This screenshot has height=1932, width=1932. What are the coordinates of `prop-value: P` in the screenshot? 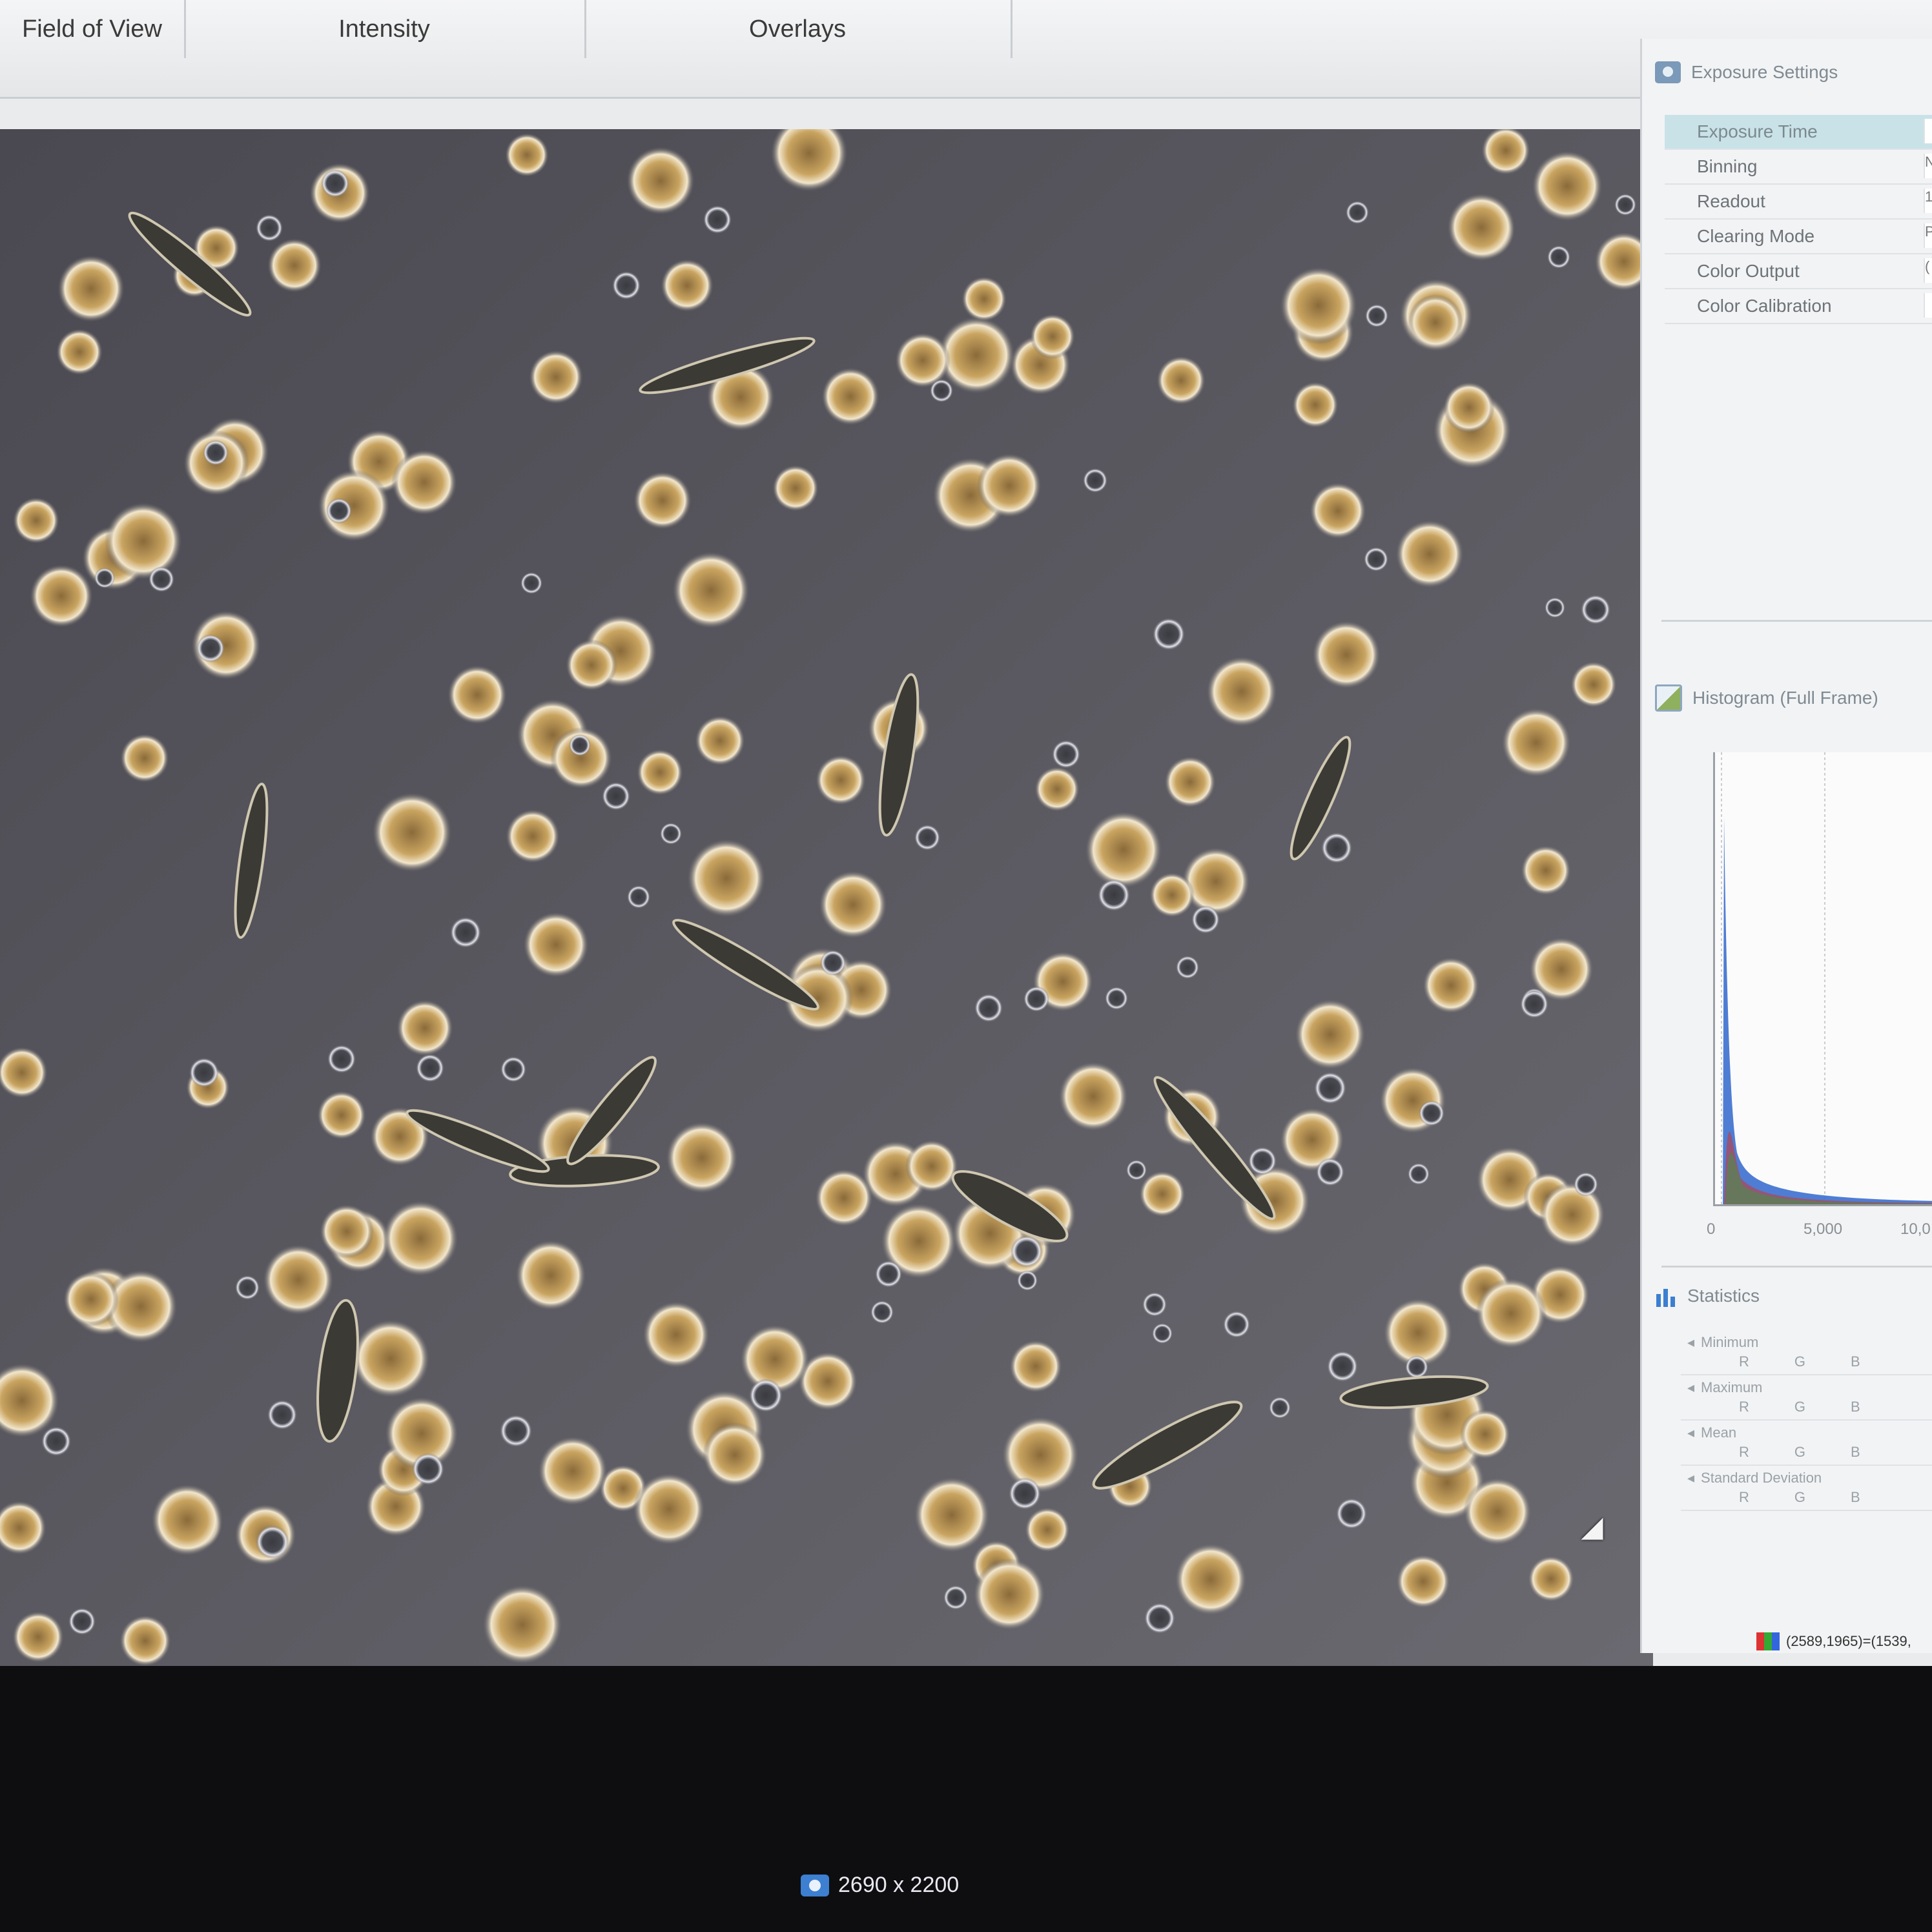 It's located at (1928, 235).